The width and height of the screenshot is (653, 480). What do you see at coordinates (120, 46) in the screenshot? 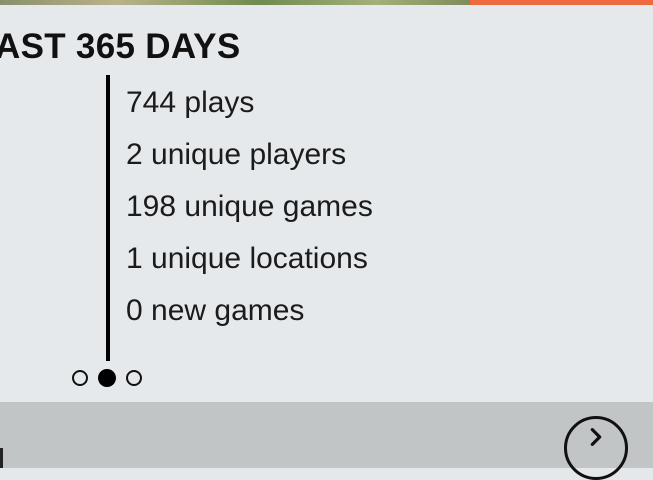
I see `section-title: AST 365 DAYS` at bounding box center [120, 46].